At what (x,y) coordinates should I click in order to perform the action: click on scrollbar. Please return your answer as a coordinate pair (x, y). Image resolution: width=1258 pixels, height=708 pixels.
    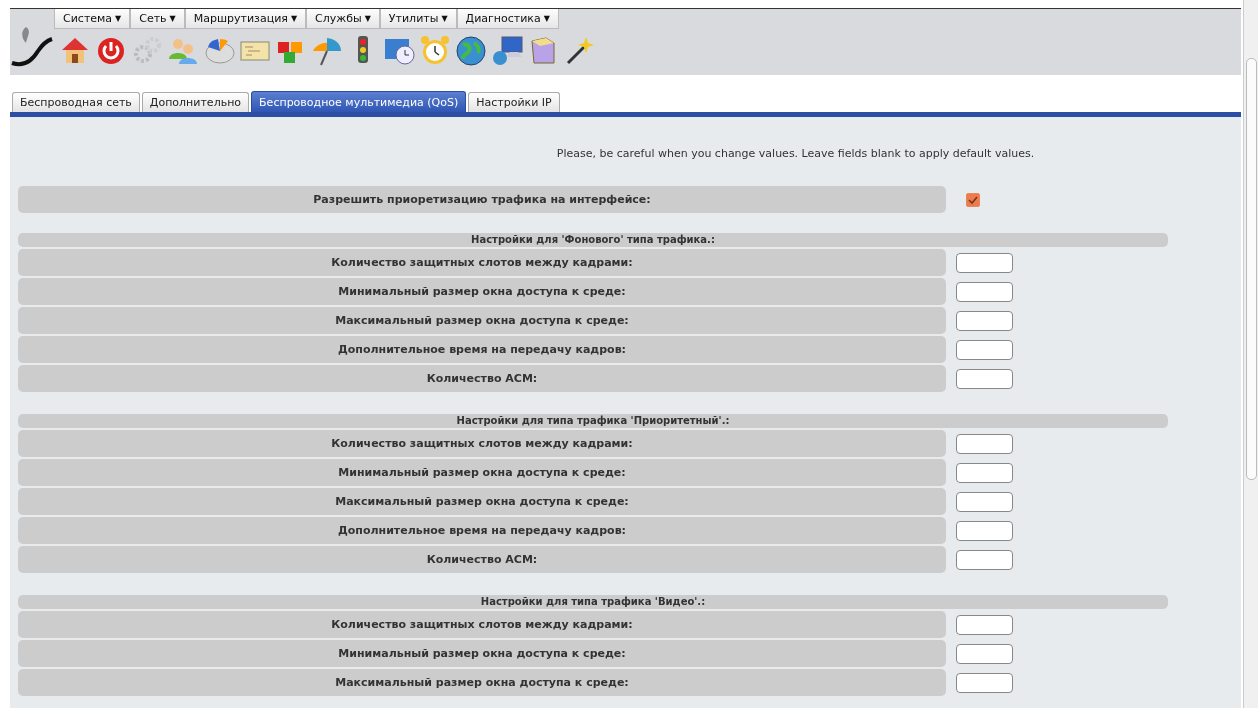
    Looking at the image, I should click on (1250, 354).